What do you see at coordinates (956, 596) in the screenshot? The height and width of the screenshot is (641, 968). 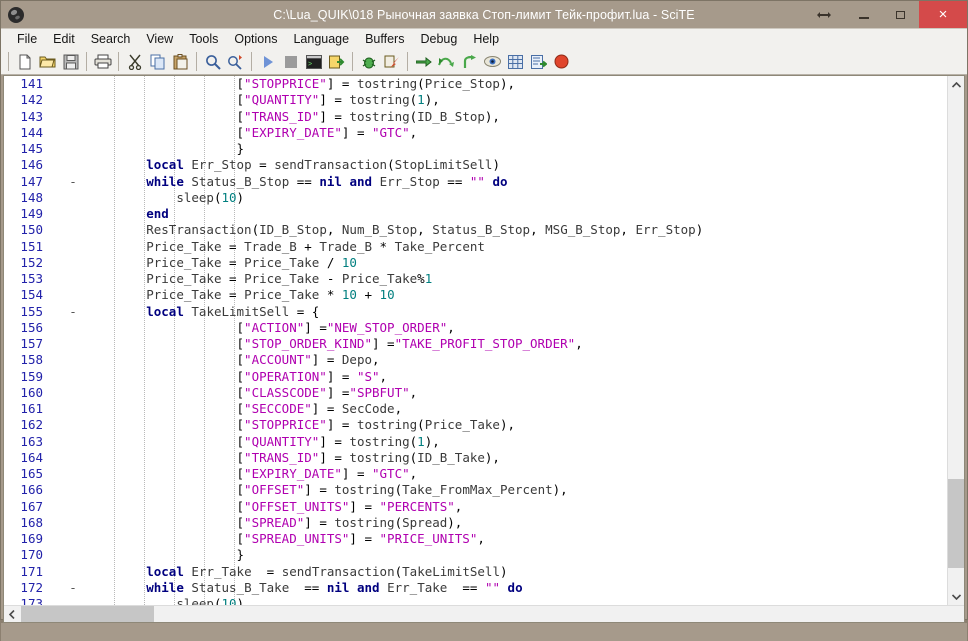 I see `scroll-down-icon` at bounding box center [956, 596].